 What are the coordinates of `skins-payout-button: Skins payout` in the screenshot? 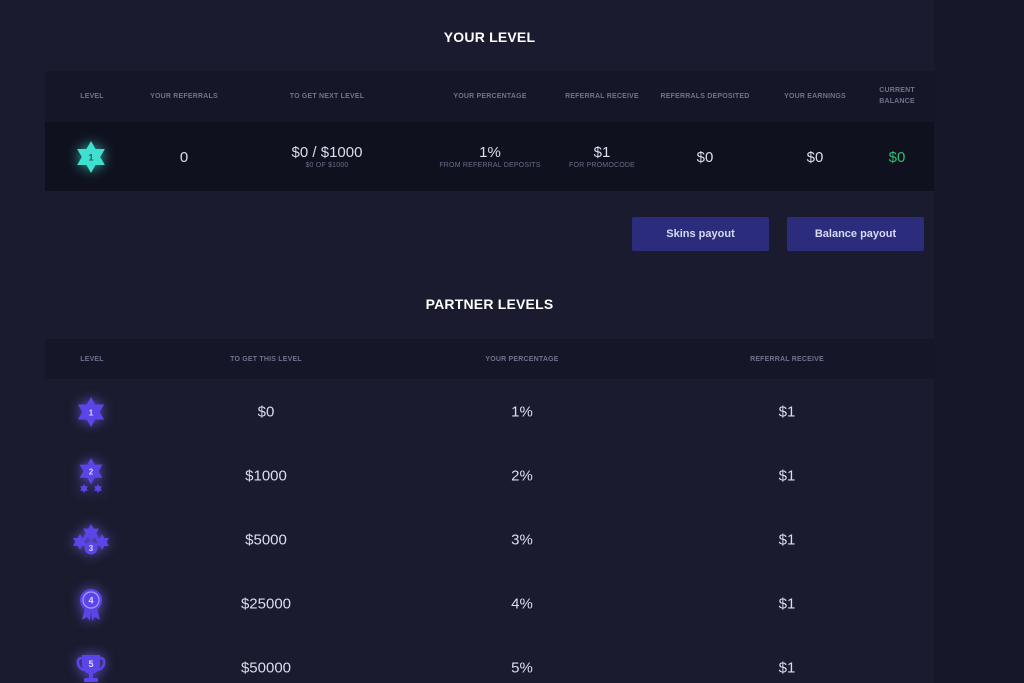 It's located at (700, 234).